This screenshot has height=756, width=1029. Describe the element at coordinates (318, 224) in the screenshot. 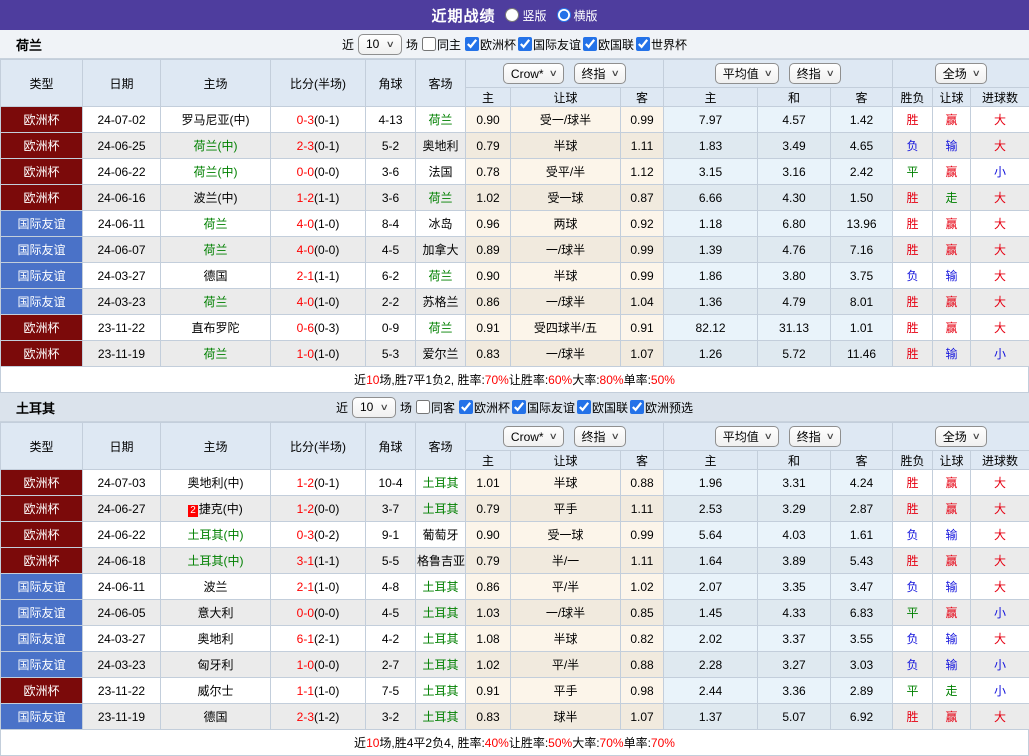

I see `score-cell: 4-0(1-0)` at that location.